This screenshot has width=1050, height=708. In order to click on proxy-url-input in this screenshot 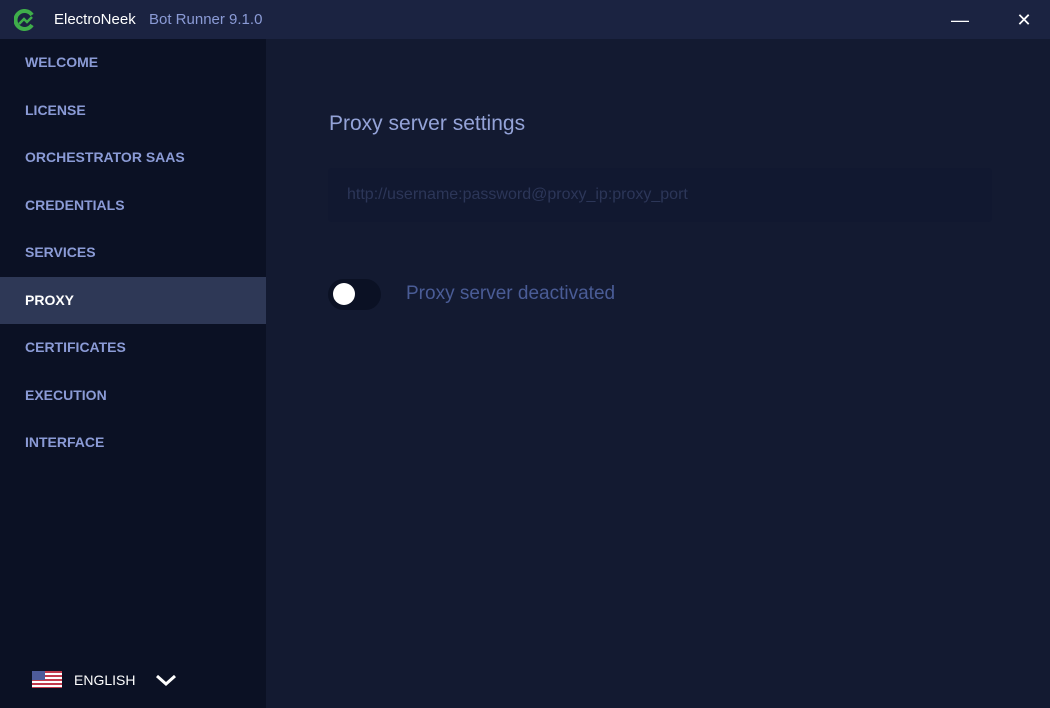, I will do `click(660, 195)`.